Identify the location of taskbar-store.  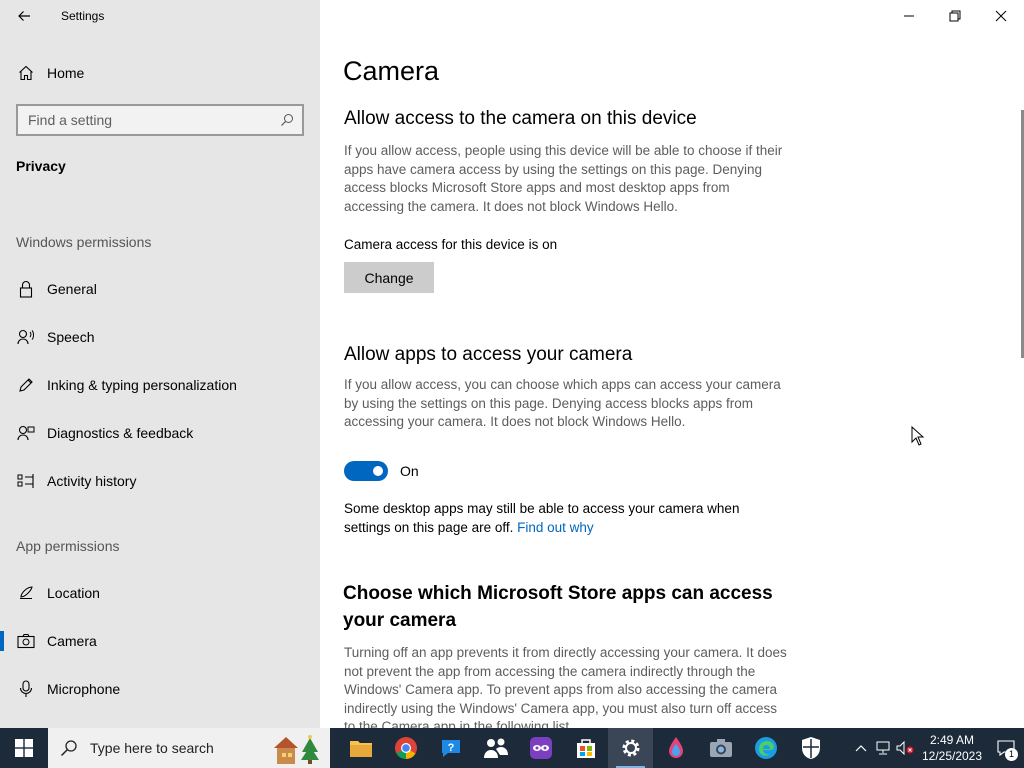
(585, 748).